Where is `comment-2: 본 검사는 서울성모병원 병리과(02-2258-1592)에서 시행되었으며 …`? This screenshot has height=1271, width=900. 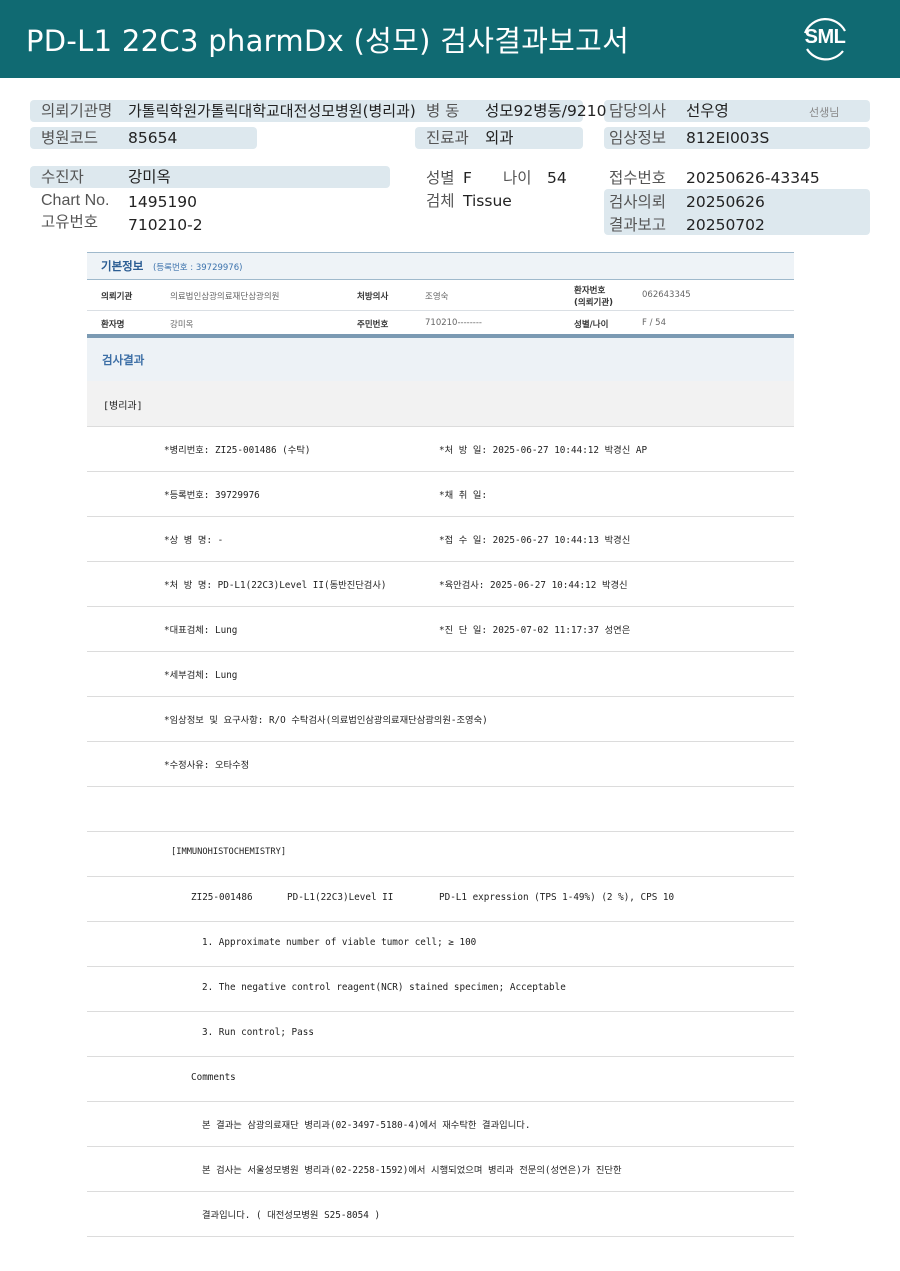
comment-2: 본 검사는 서울성모병원 병리과(02-2258-1592)에서 시행되었으며 … is located at coordinates (412, 1170).